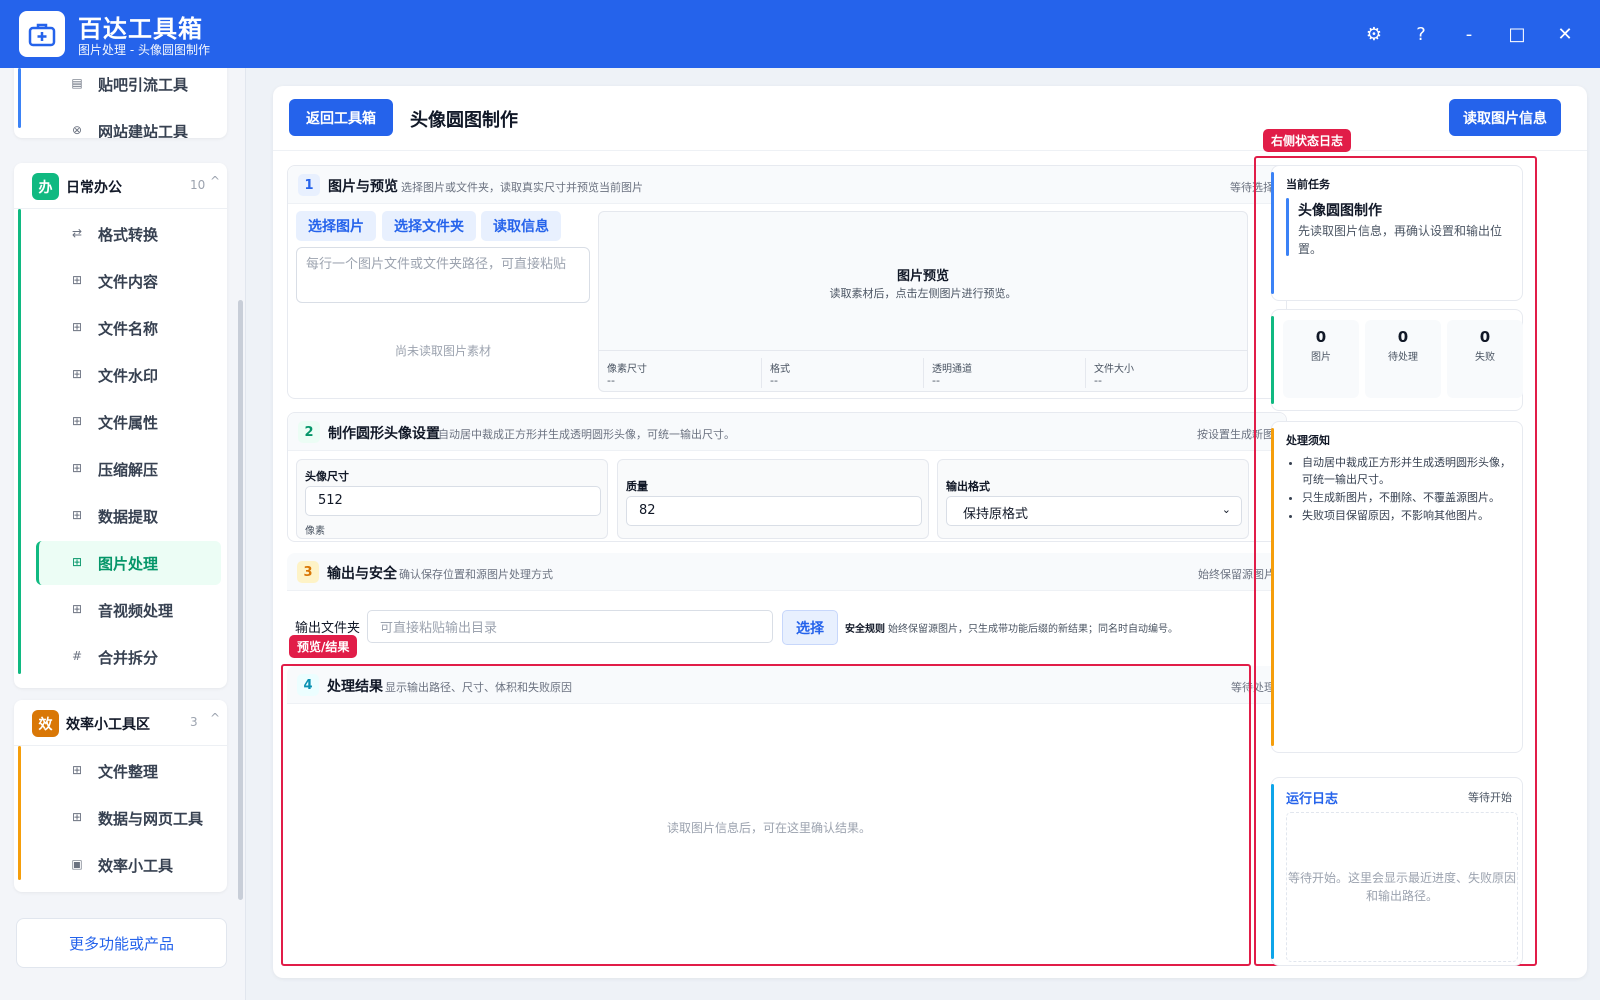 Image resolution: width=1600 pixels, height=1000 pixels. Describe the element at coordinates (521, 226) in the screenshot. I see `read-info-button: 读取信息` at that location.